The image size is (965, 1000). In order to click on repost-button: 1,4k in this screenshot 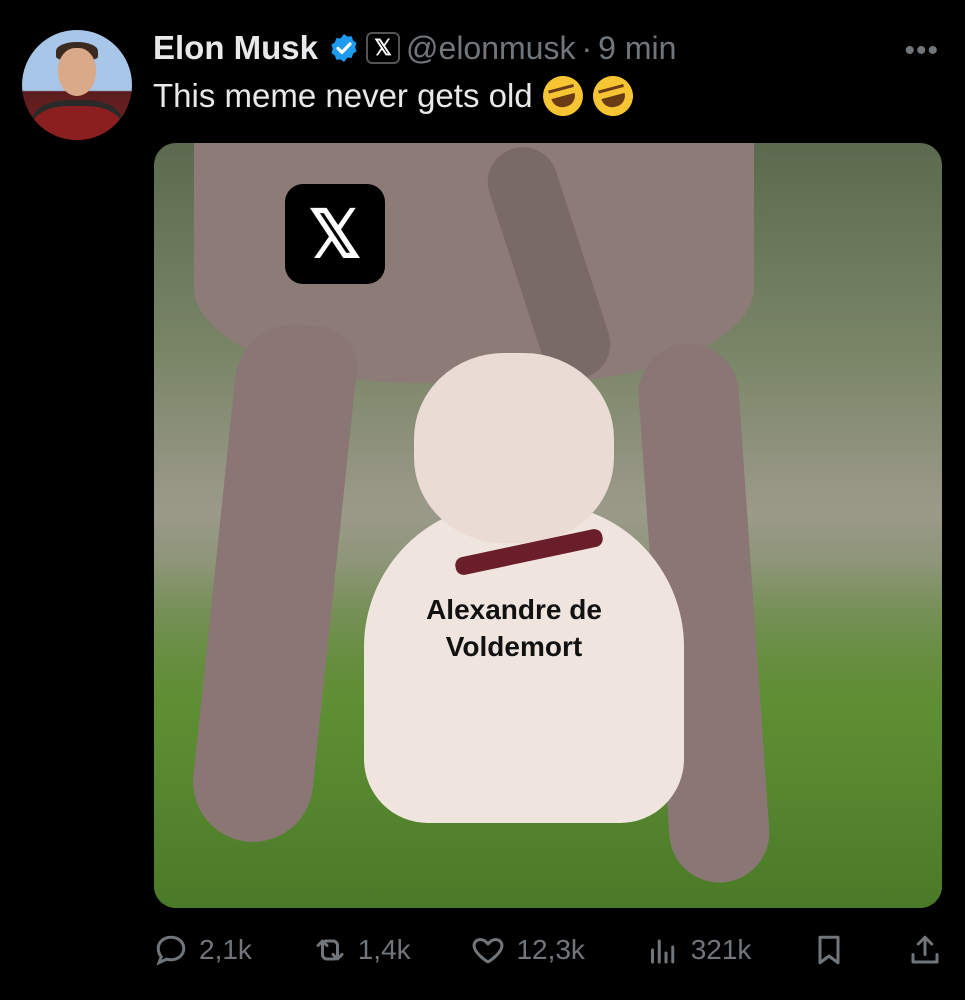, I will do `click(361, 950)`.